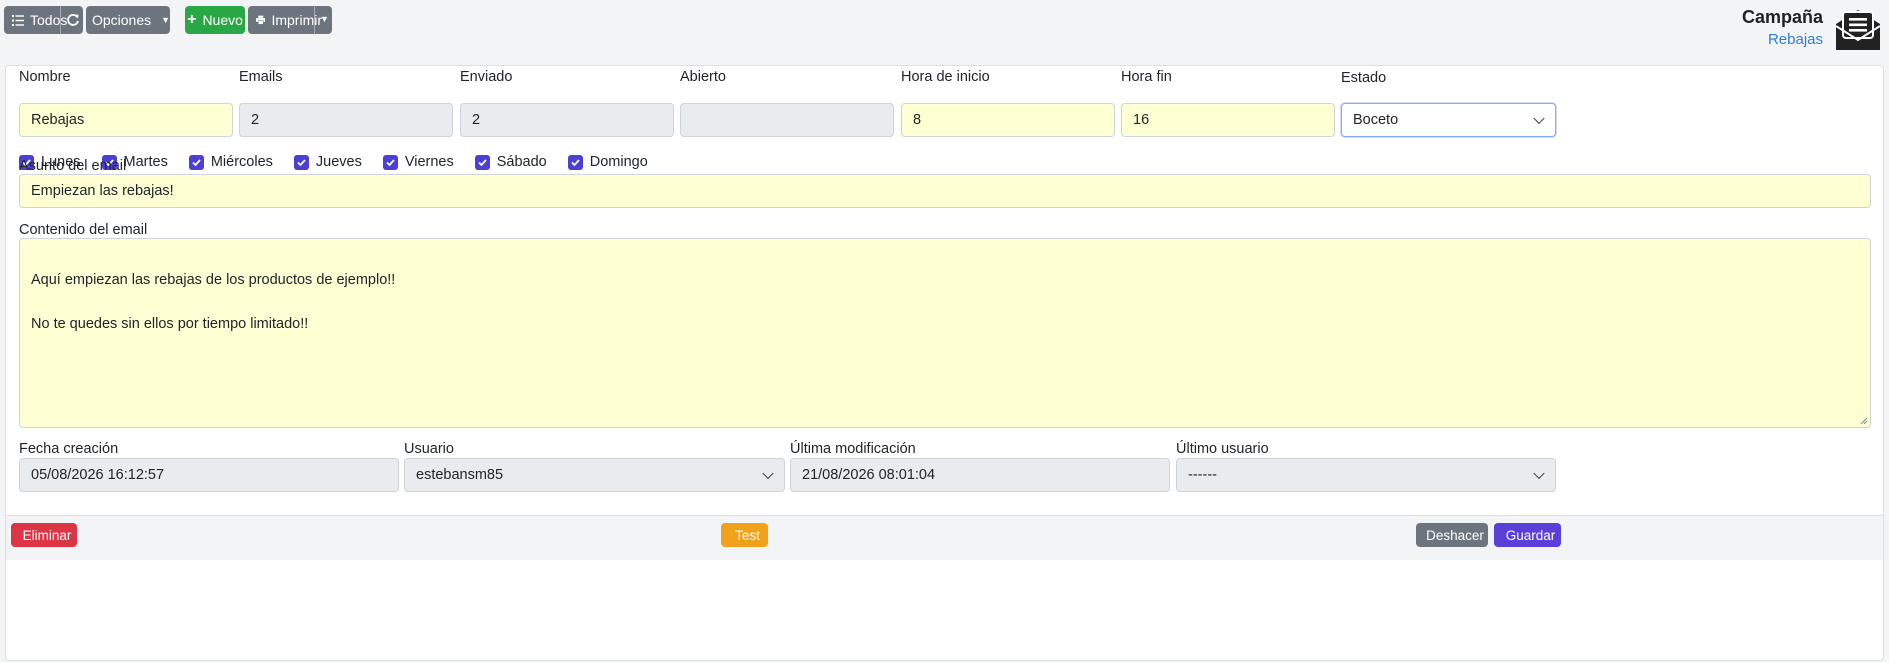 The image size is (1889, 662). I want to click on list-icon, so click(18, 20).